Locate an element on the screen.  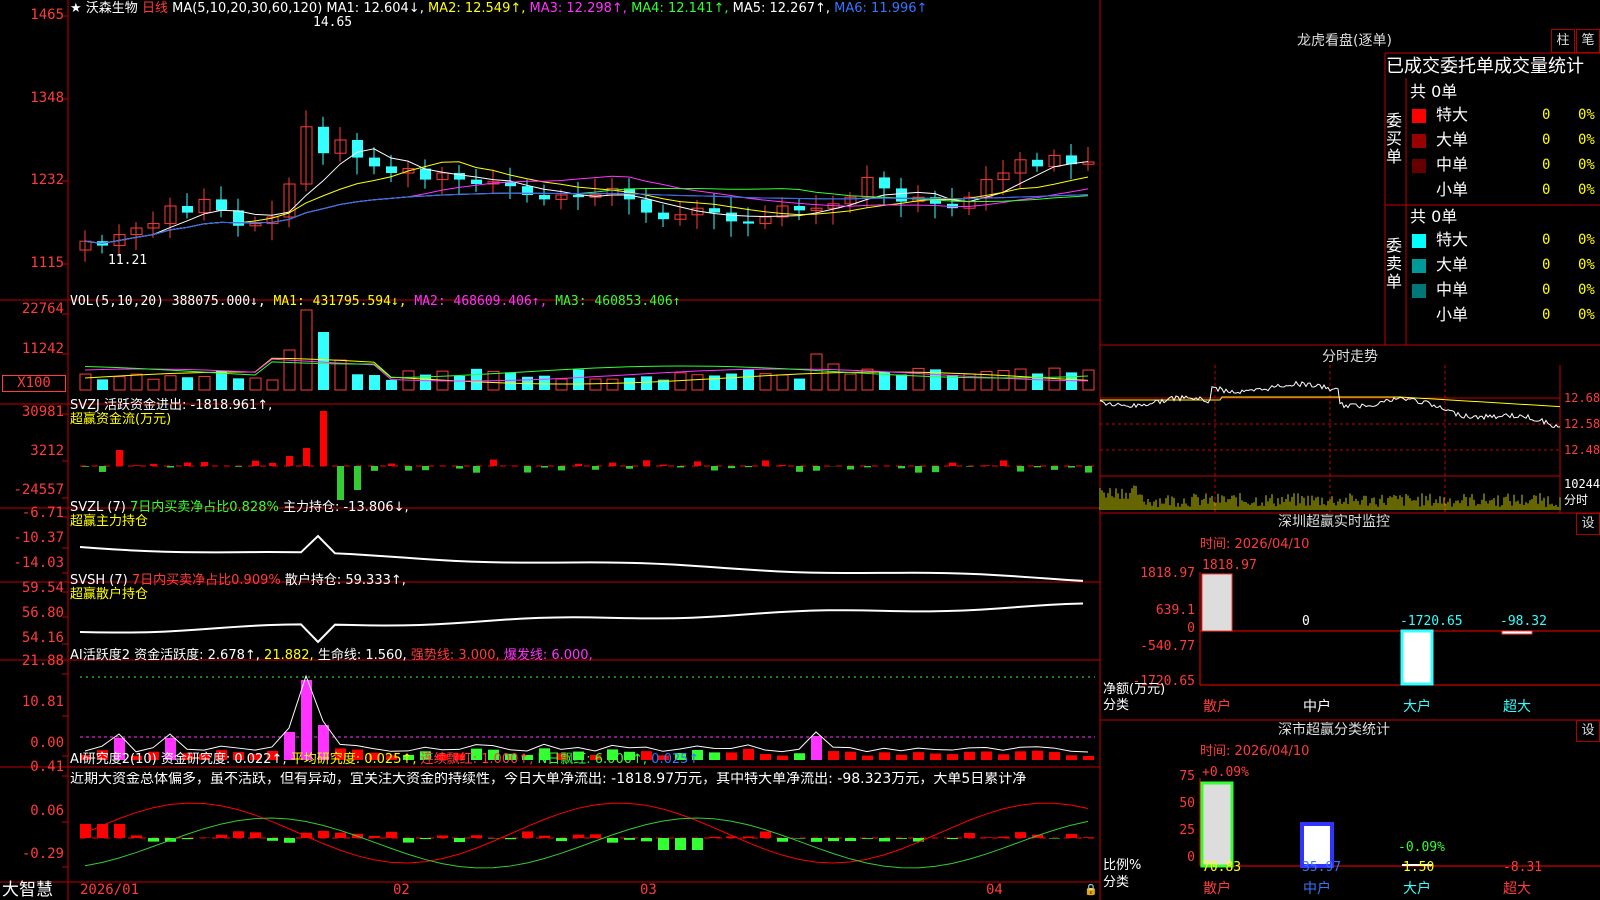
intraday-vol-unit: 分时 is located at coordinates (1576, 500).